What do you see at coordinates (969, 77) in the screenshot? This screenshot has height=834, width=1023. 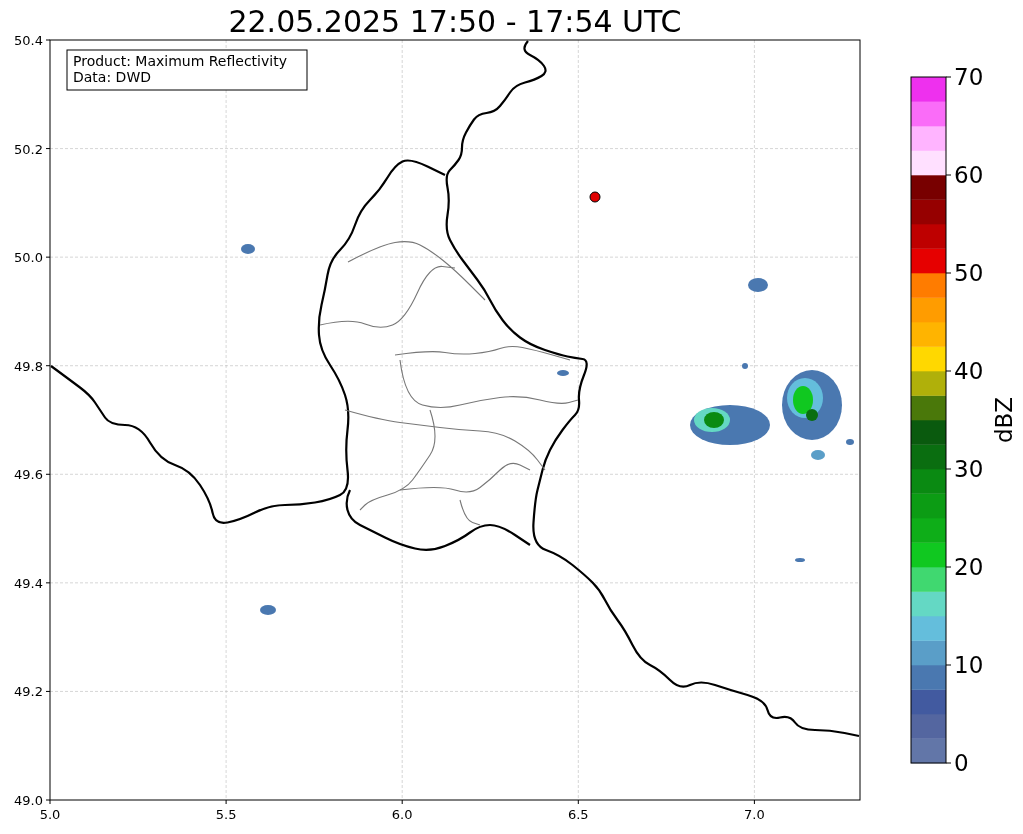 I see `colorbar-tick-label: 70` at bounding box center [969, 77].